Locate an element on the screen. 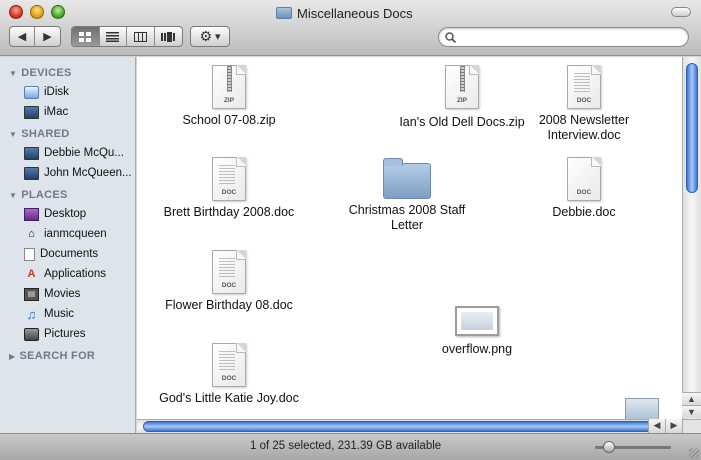 The width and height of the screenshot is (701, 460). home-icon: ⌂ is located at coordinates (31, 233).